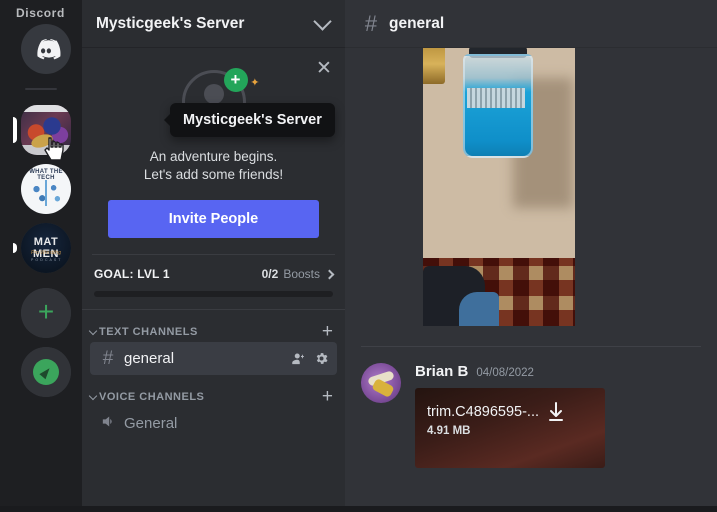 The width and height of the screenshot is (717, 512). I want to click on category-text-channels: TEXT CHANNELS +, so click(213, 326).